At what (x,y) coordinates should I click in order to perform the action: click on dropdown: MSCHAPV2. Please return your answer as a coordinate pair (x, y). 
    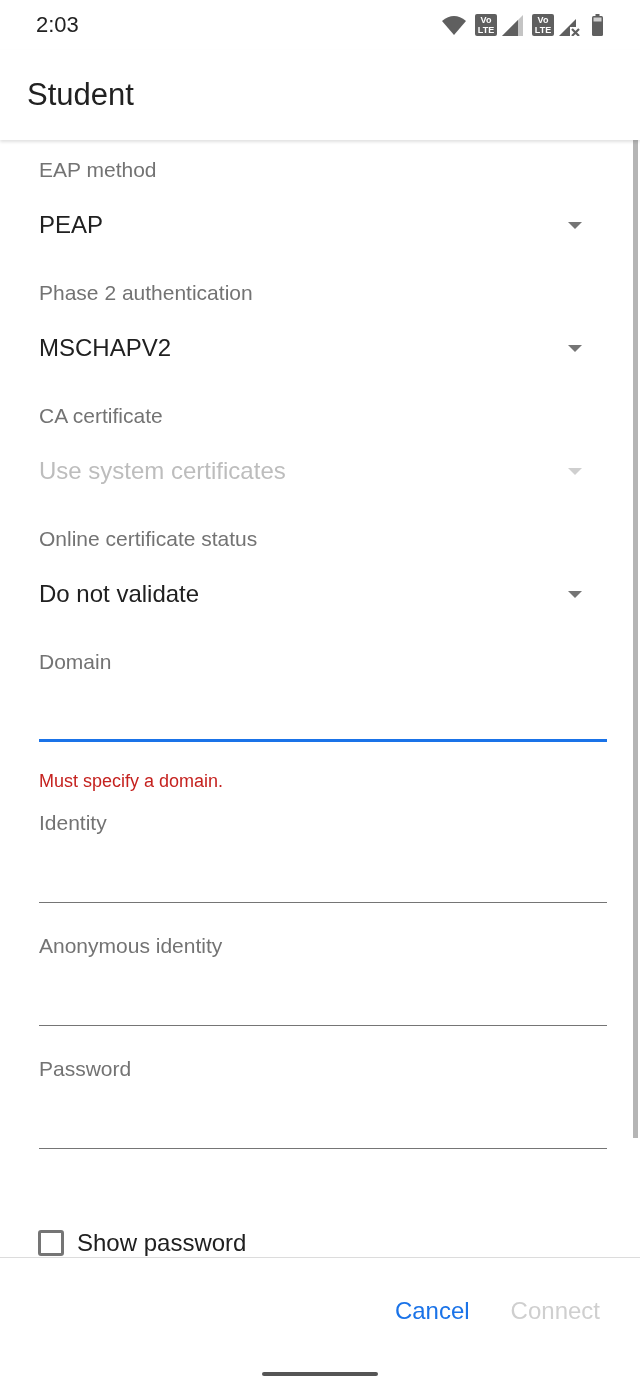
    Looking at the image, I should click on (323, 348).